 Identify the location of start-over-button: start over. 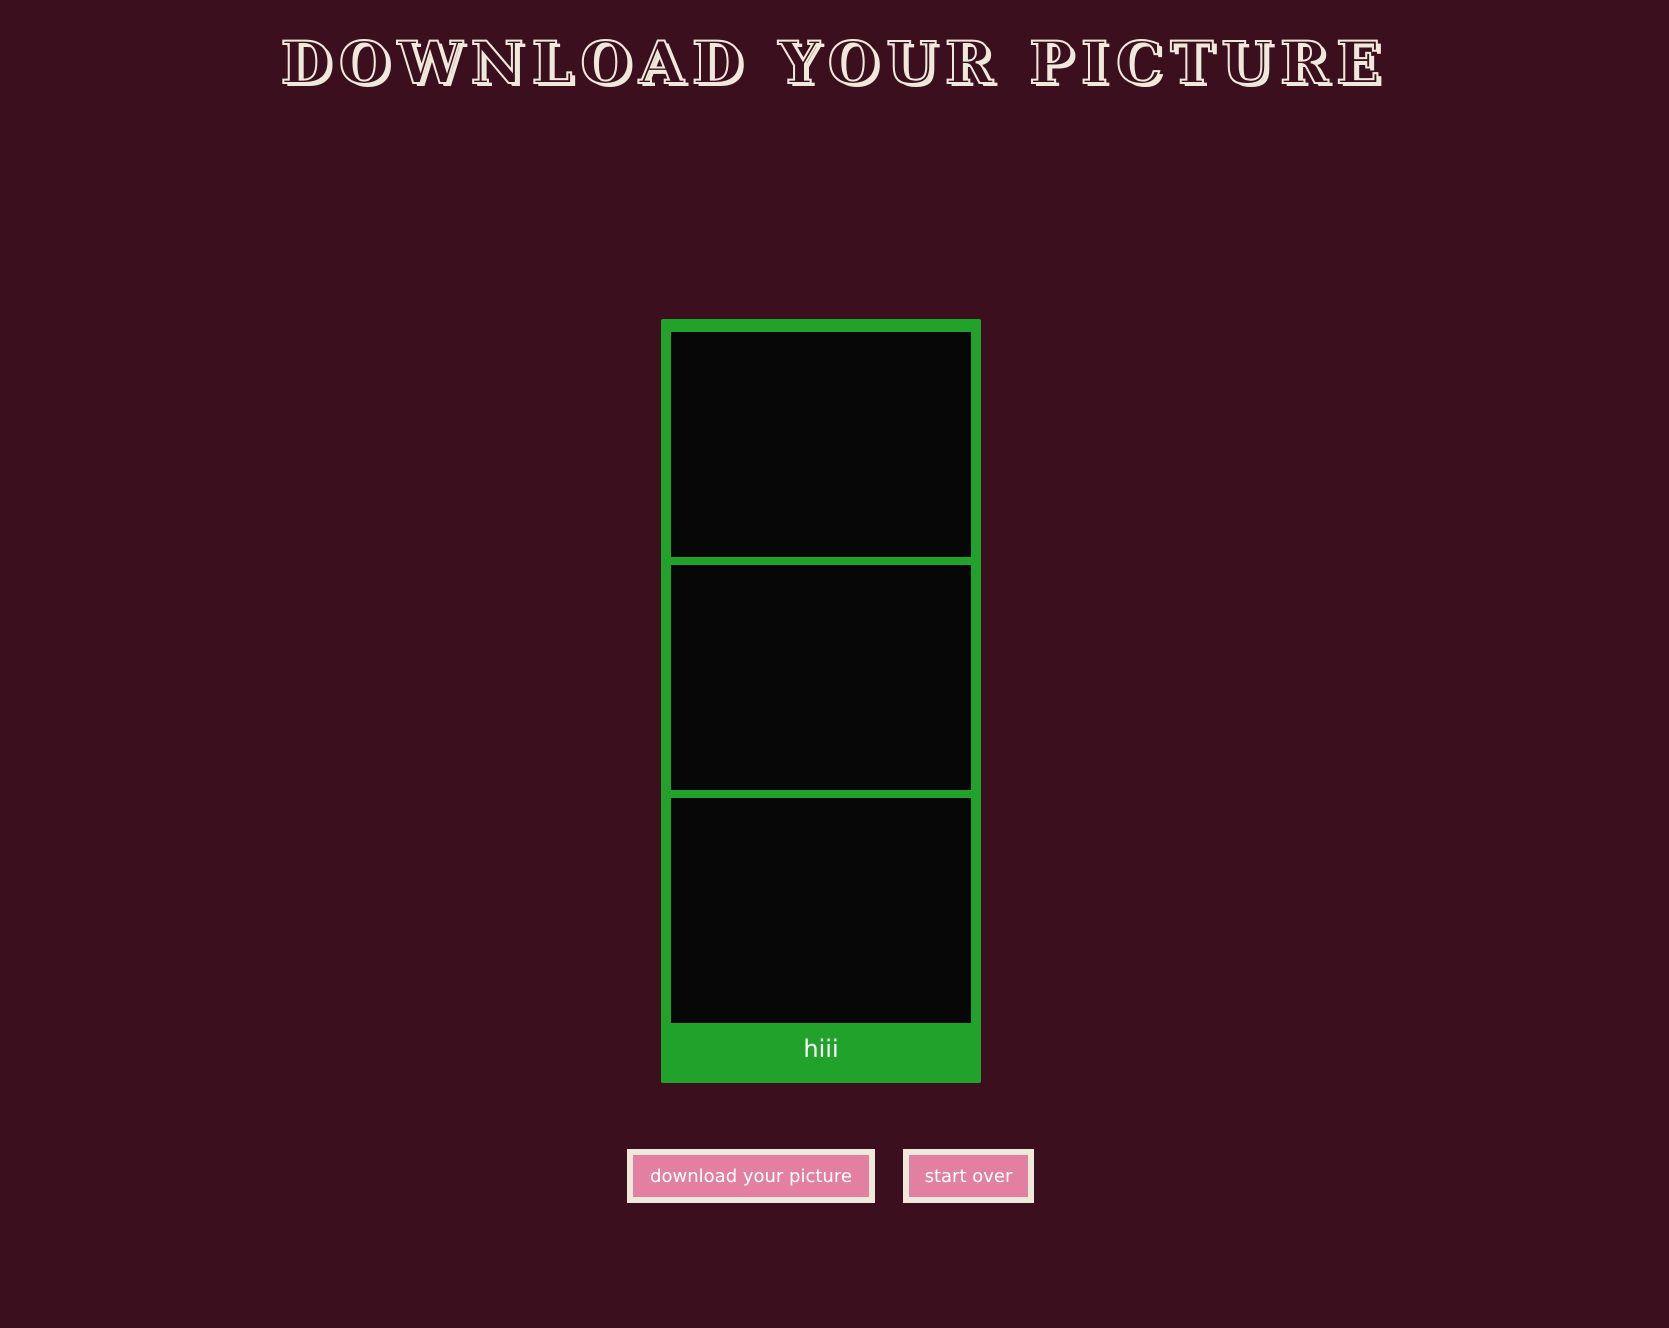
(968, 1176).